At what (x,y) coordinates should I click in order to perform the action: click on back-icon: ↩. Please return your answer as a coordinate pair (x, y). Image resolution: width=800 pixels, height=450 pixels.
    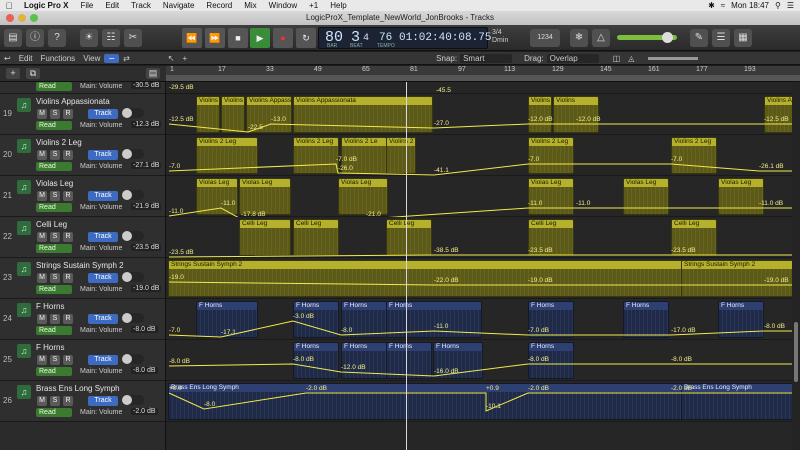
    Looking at the image, I should click on (7, 58).